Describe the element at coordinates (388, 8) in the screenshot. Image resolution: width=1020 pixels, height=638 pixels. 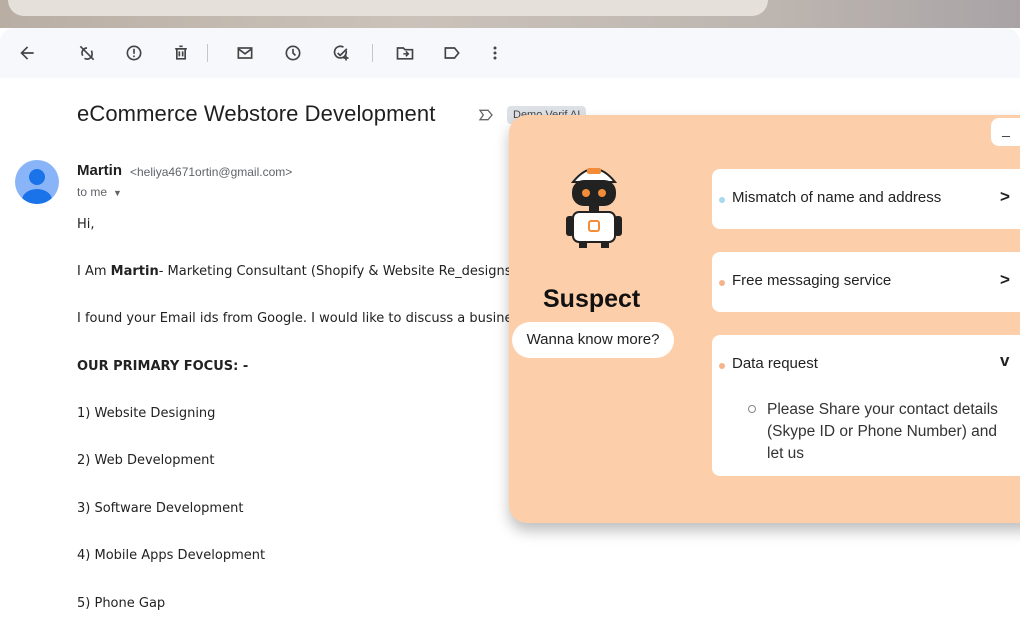
I see `address-bar` at that location.